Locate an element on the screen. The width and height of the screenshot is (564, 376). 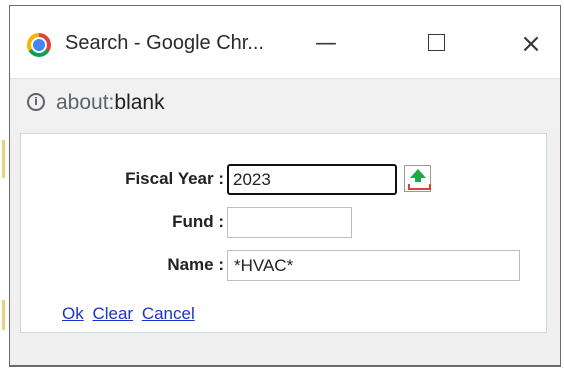
info-icon: i is located at coordinates (36, 102).